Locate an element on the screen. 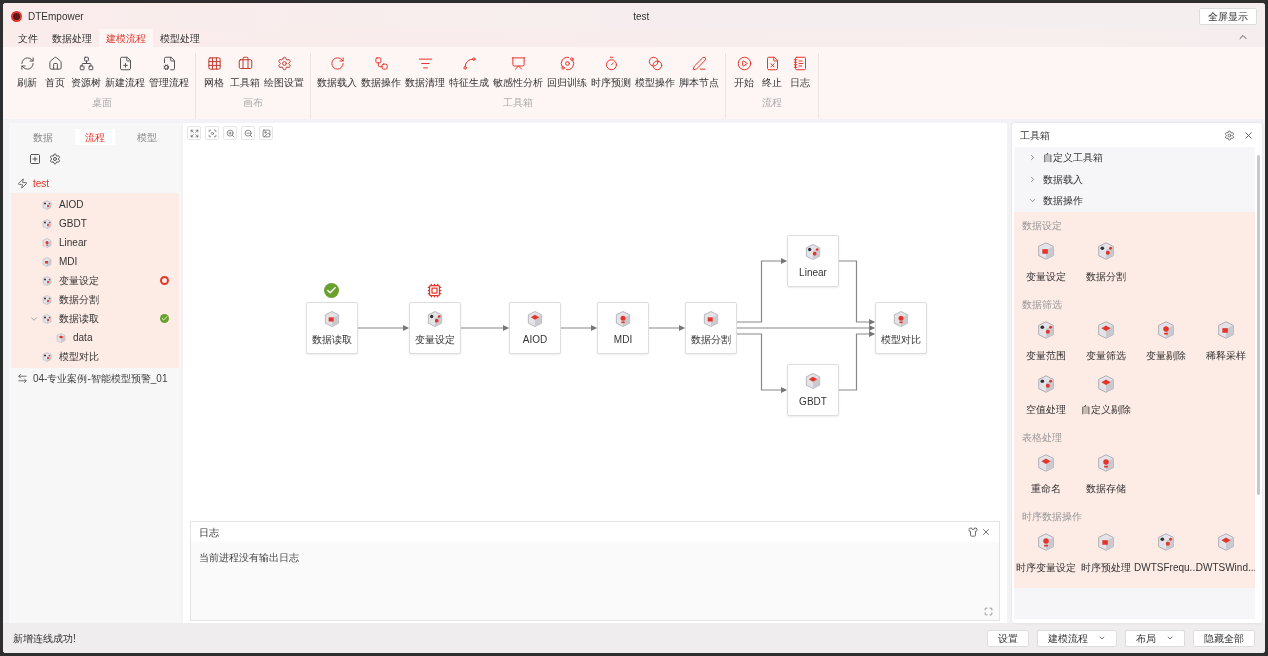 The height and width of the screenshot is (656, 1268). ribbon-button: 首页 is located at coordinates (55, 71).